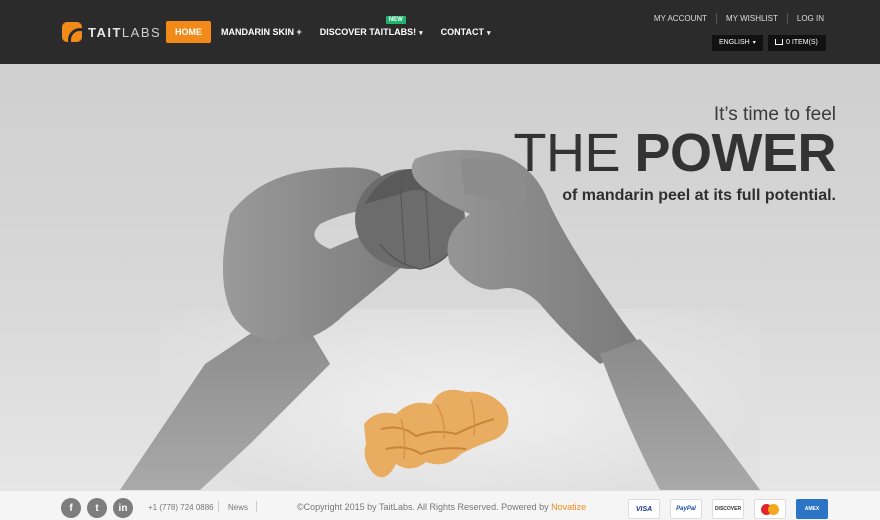 The height and width of the screenshot is (520, 880). I want to click on language-select: ENGLISH ▾, so click(737, 43).